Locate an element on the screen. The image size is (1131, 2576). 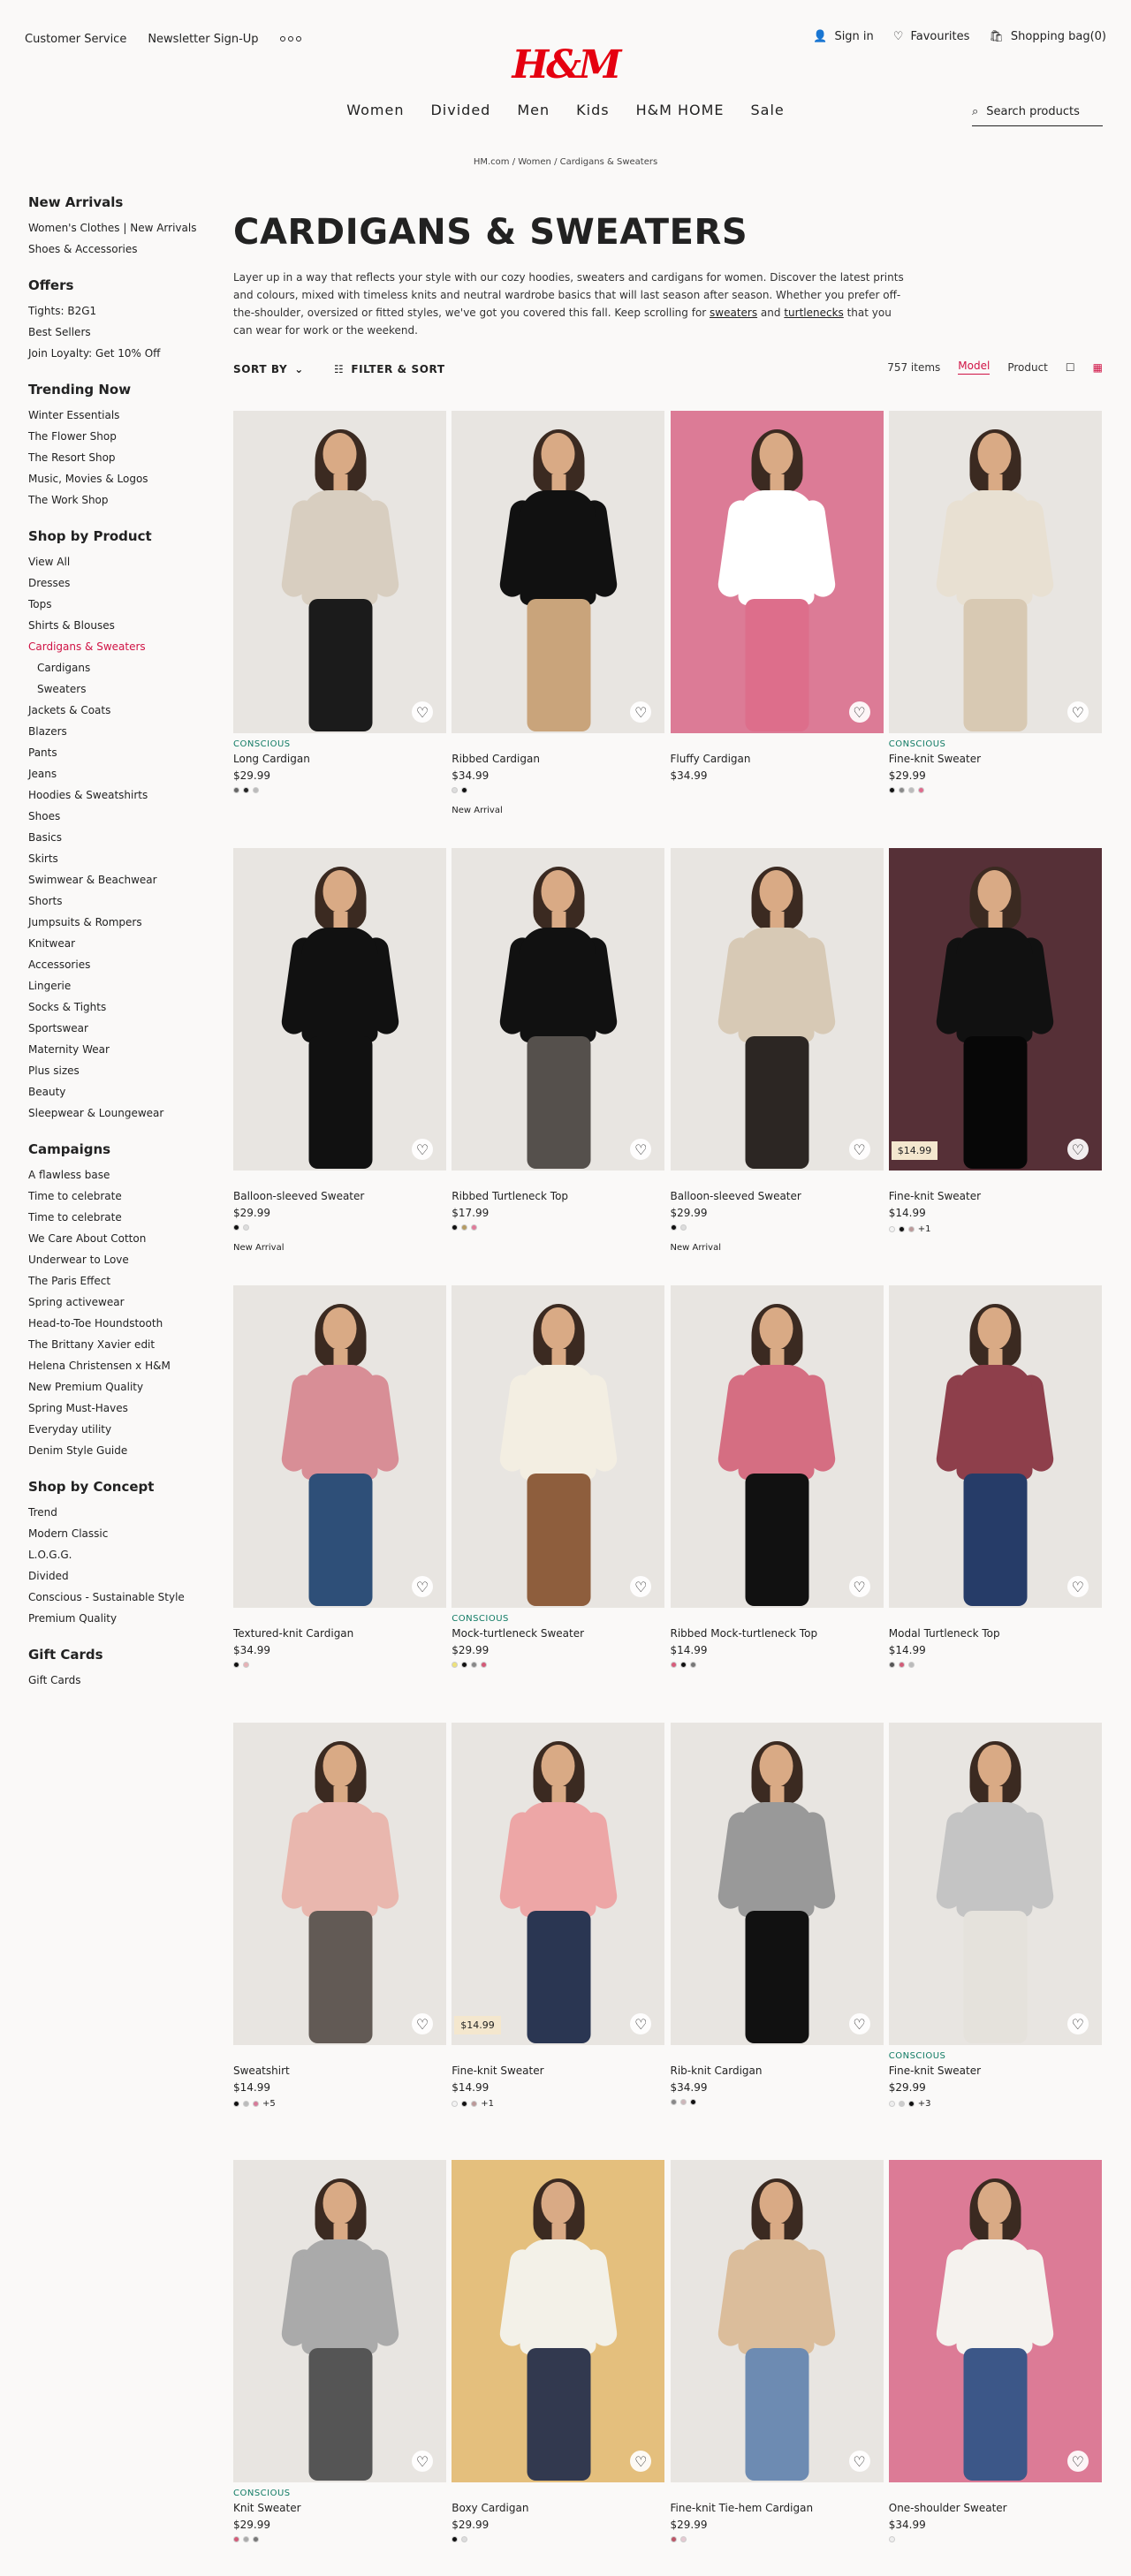
sidebar-link: Tops is located at coordinates (121, 605).